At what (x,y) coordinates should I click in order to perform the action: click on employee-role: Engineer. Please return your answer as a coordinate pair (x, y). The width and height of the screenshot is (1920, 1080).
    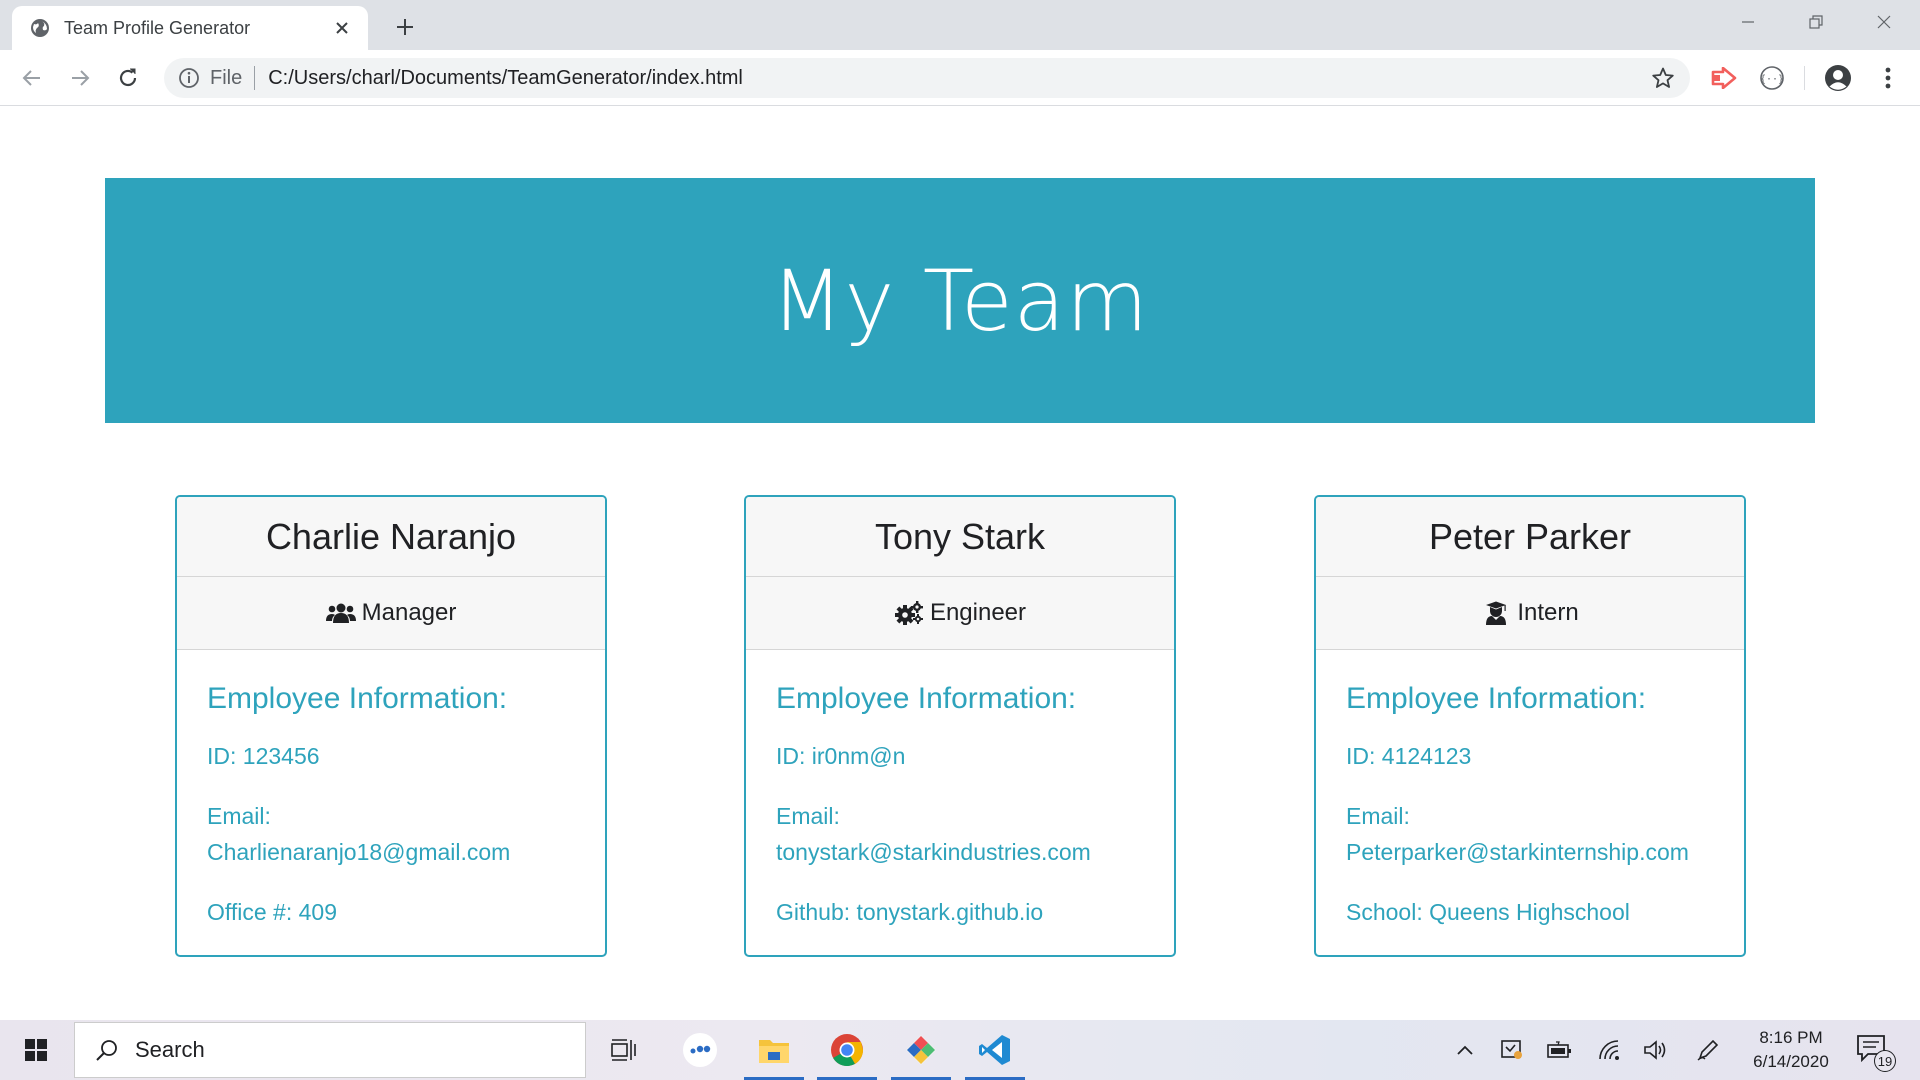
    Looking at the image, I should click on (960, 613).